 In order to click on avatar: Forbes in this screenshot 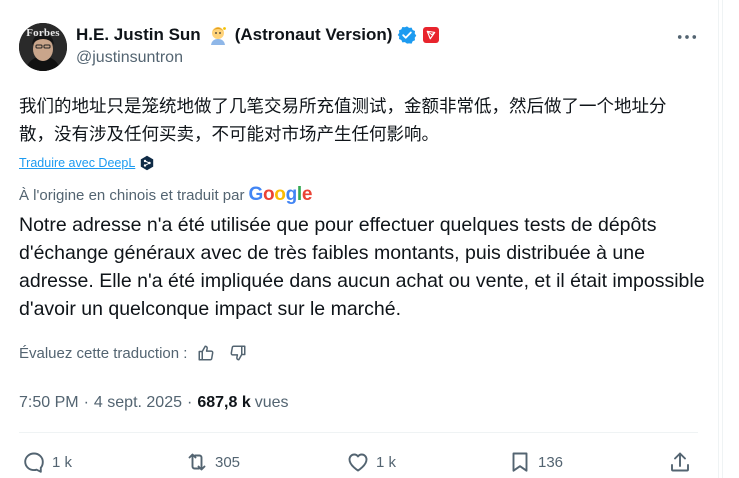, I will do `click(43, 47)`.